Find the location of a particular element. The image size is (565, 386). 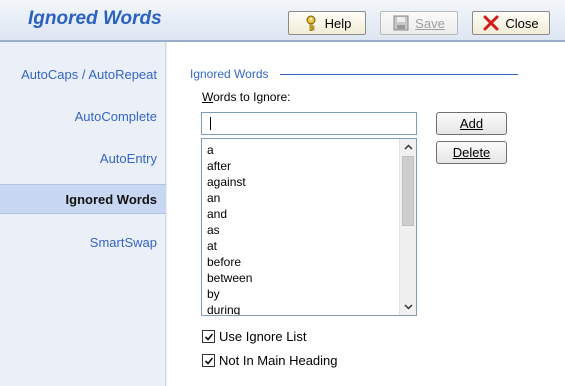

help-button: Help is located at coordinates (327, 23).